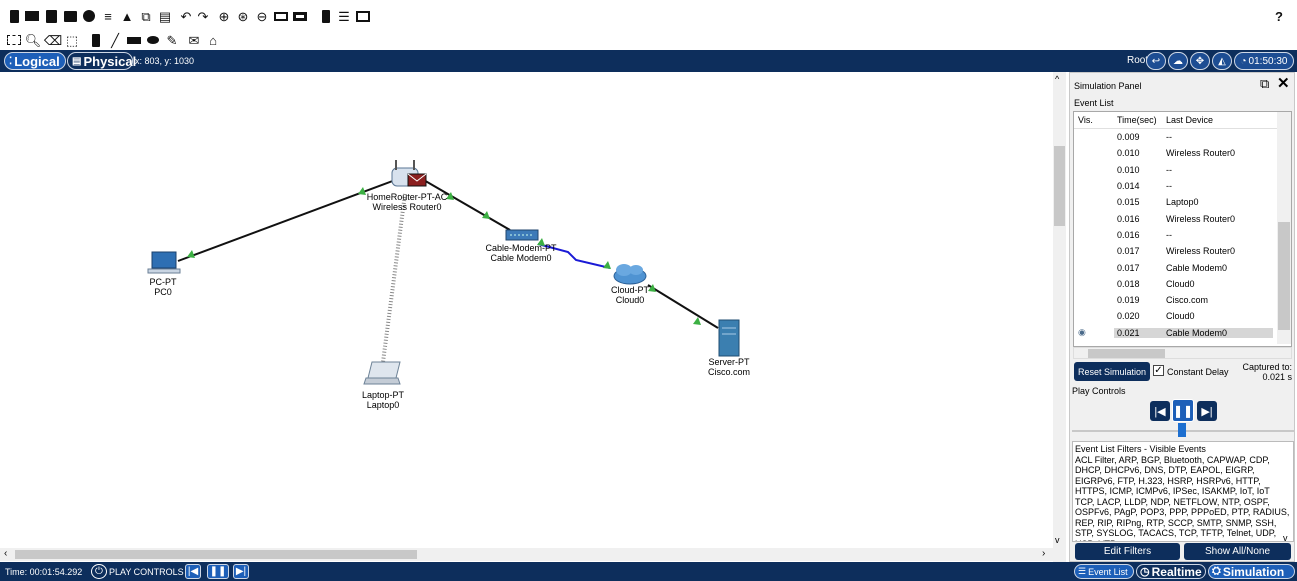 The width and height of the screenshot is (1297, 581). What do you see at coordinates (127, 16) in the screenshot?
I see `custom-devices-icon: ▲` at bounding box center [127, 16].